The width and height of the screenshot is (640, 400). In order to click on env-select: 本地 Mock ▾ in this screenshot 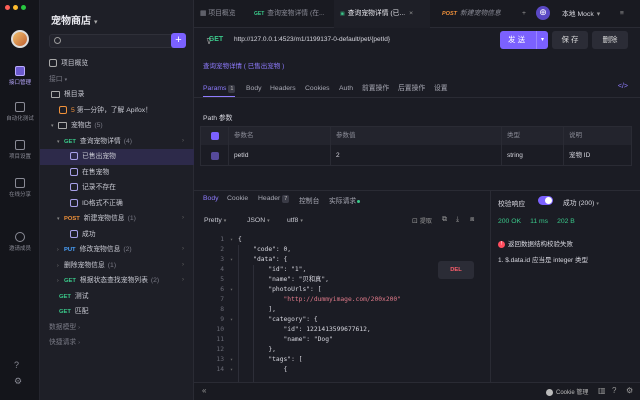, I will do `click(581, 13)`.